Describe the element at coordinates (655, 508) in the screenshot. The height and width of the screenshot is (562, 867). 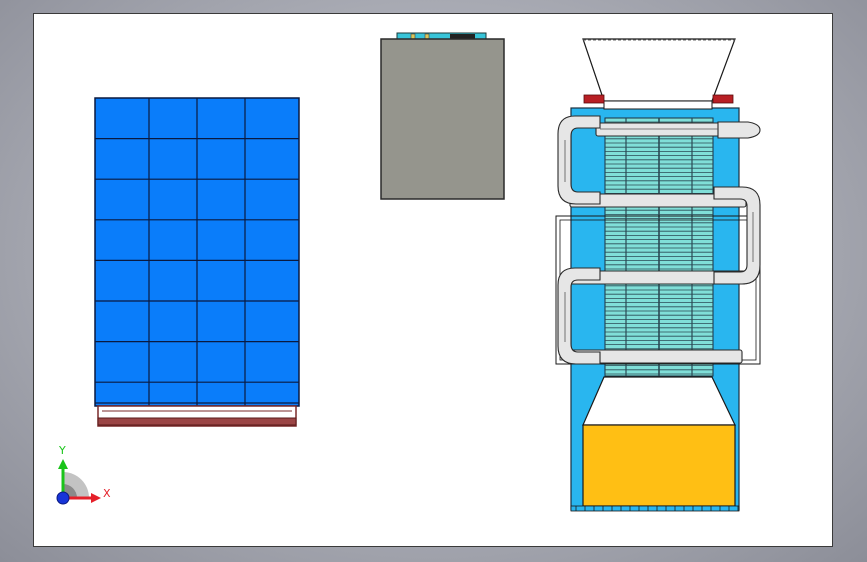
I see `bottom-rail` at that location.